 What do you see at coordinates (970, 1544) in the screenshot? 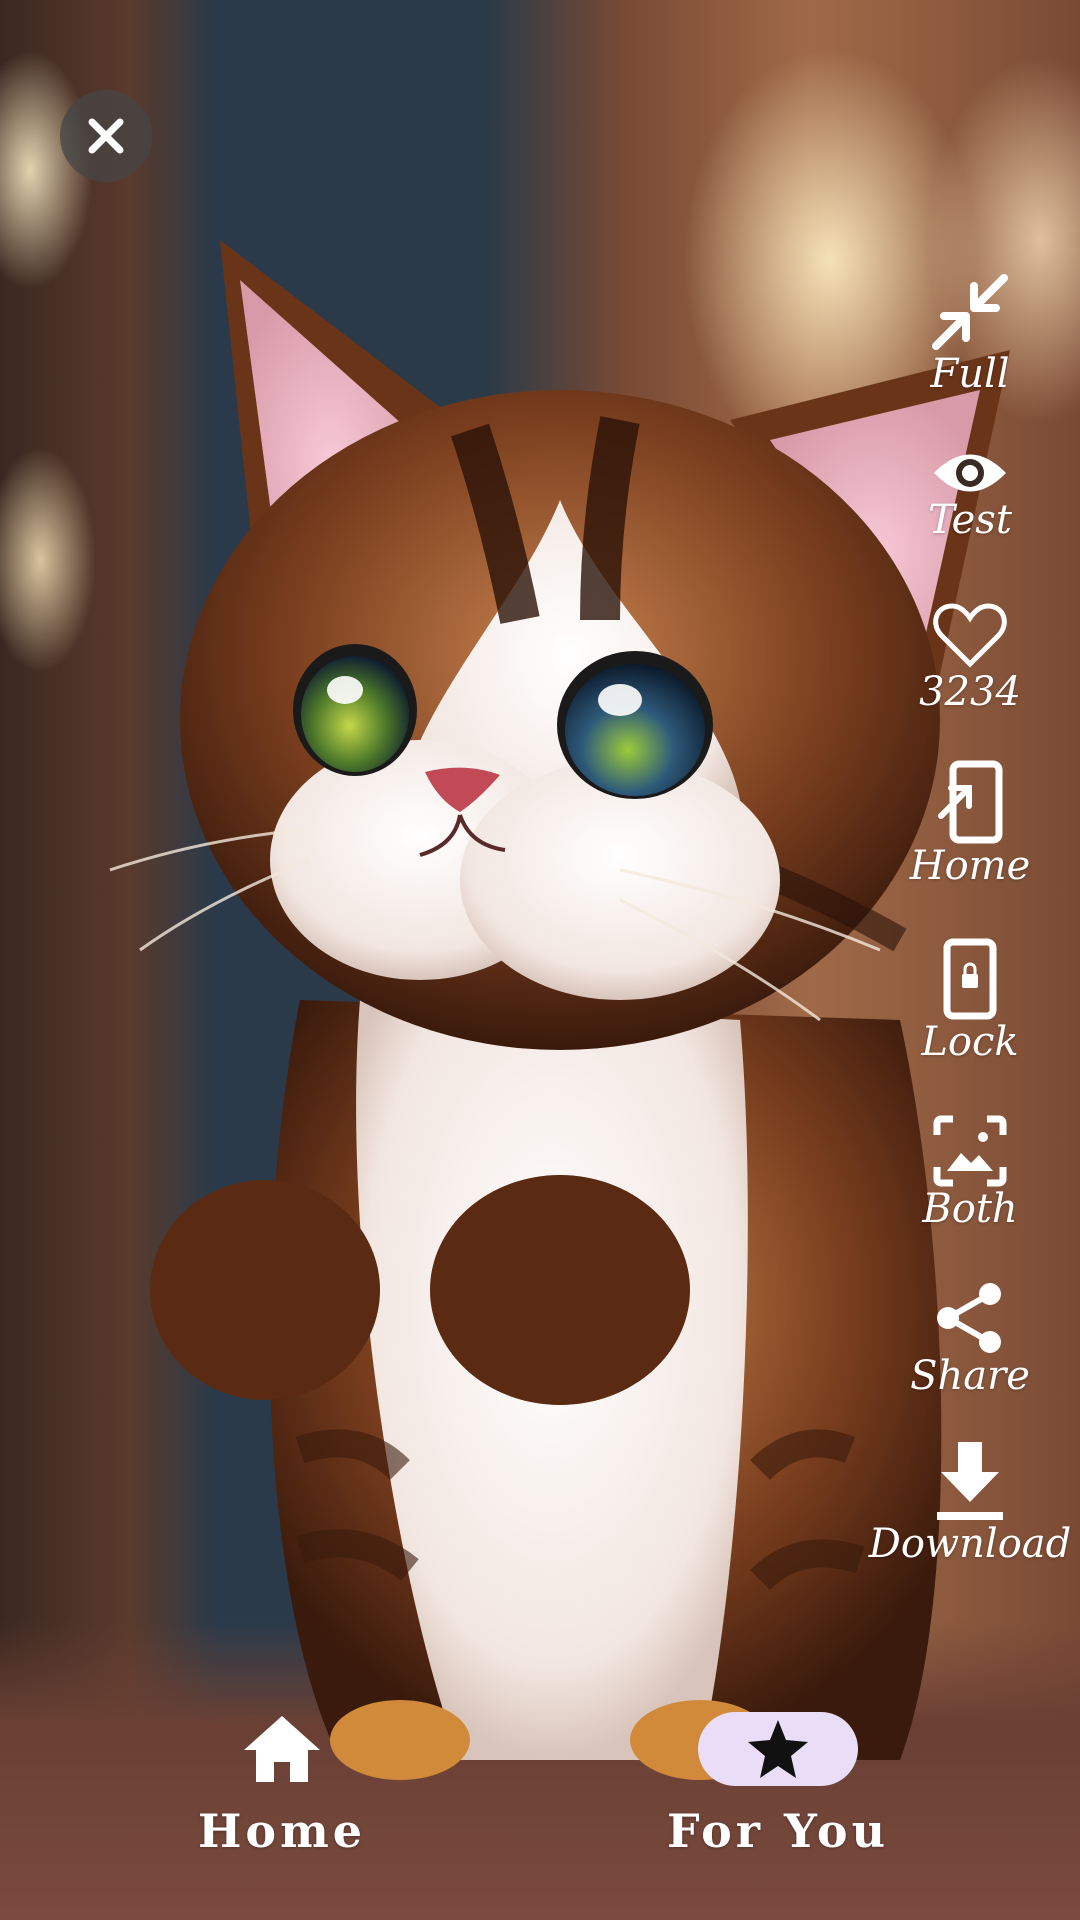
I see `download-label: Download` at bounding box center [970, 1544].